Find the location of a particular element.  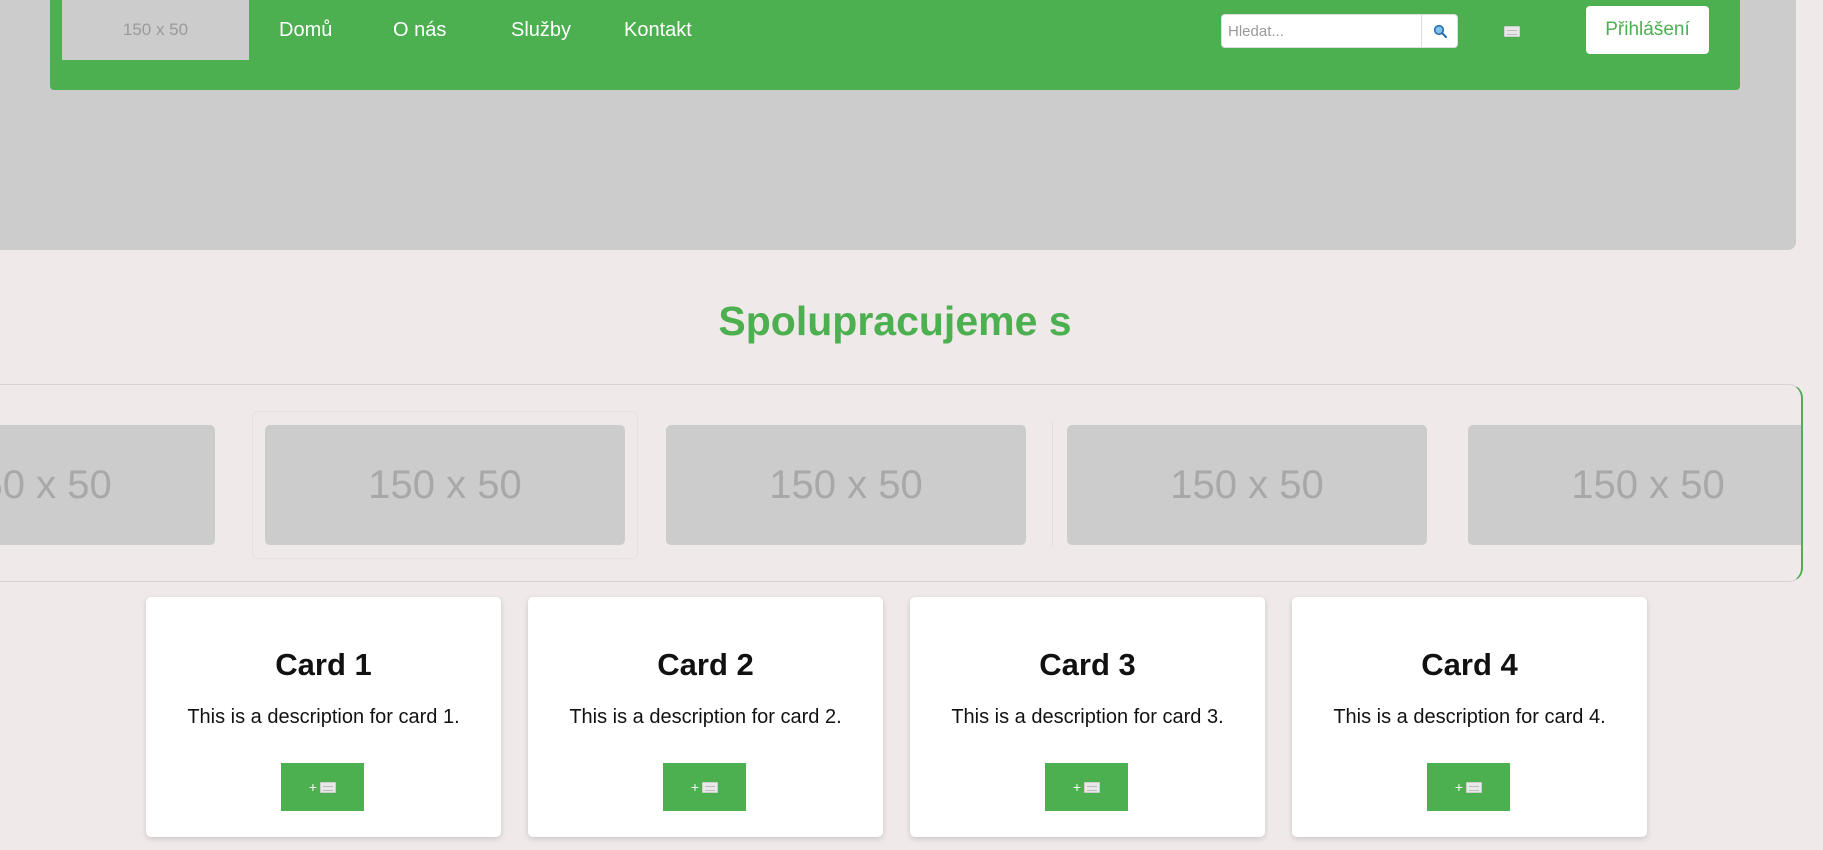

nav-link-contact: Kontakt is located at coordinates (658, 30).